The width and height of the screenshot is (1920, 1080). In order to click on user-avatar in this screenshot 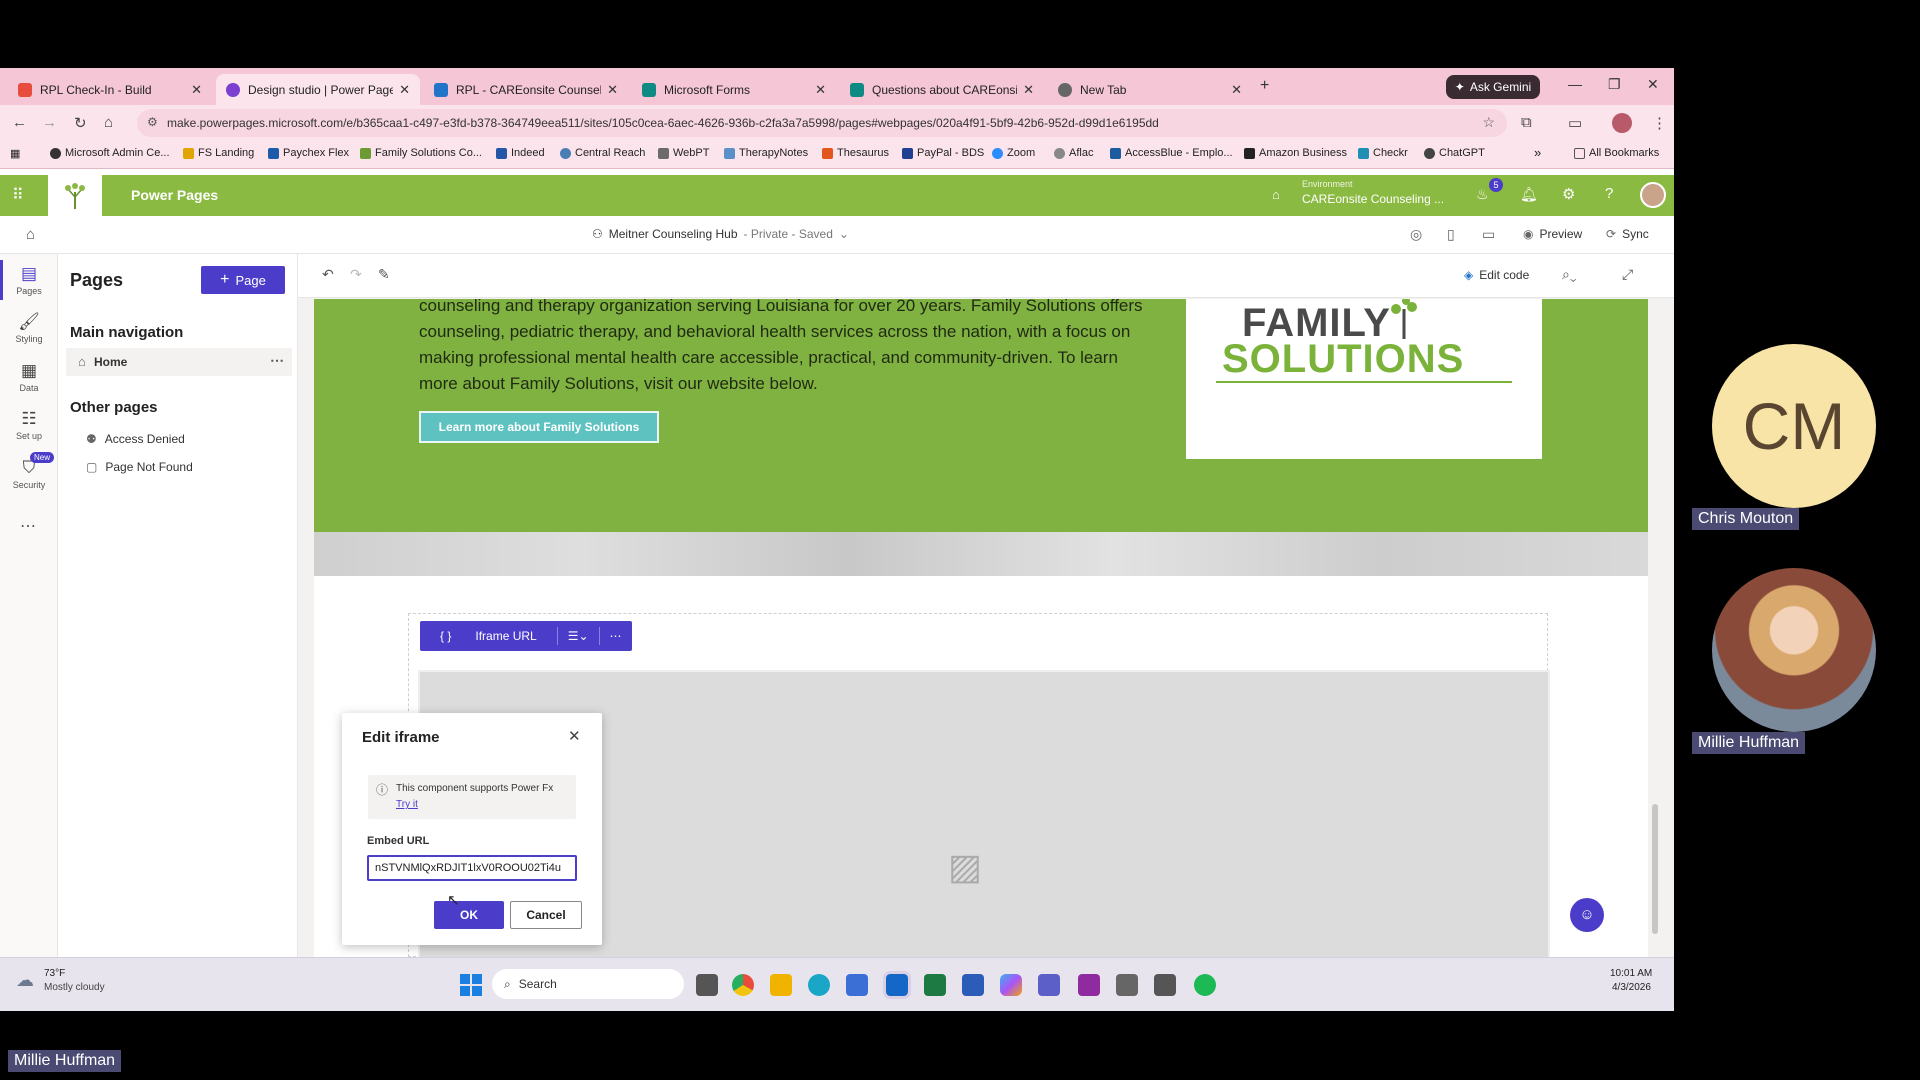, I will do `click(1653, 195)`.